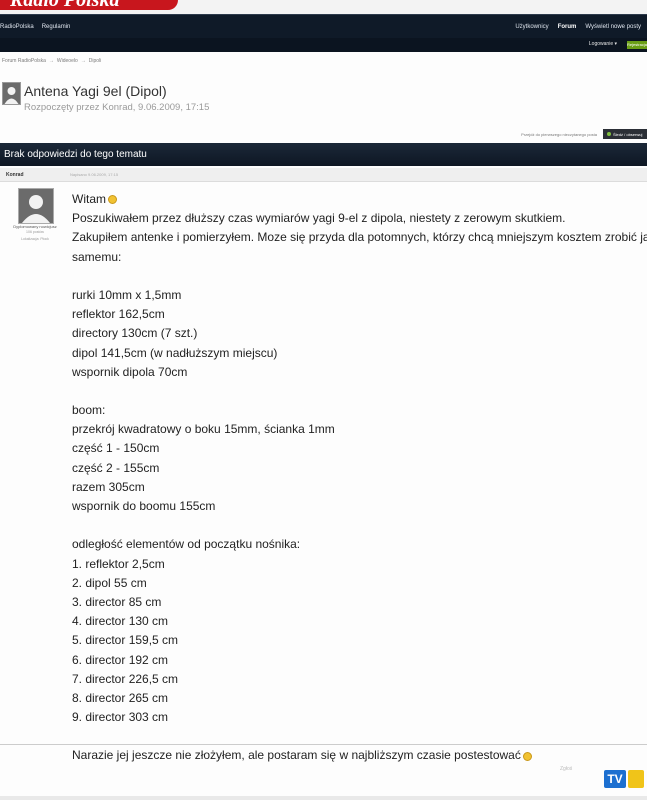  Describe the element at coordinates (94, 174) in the screenshot. I see `post-date: Napisano 9.06.2009, 17:15` at that location.